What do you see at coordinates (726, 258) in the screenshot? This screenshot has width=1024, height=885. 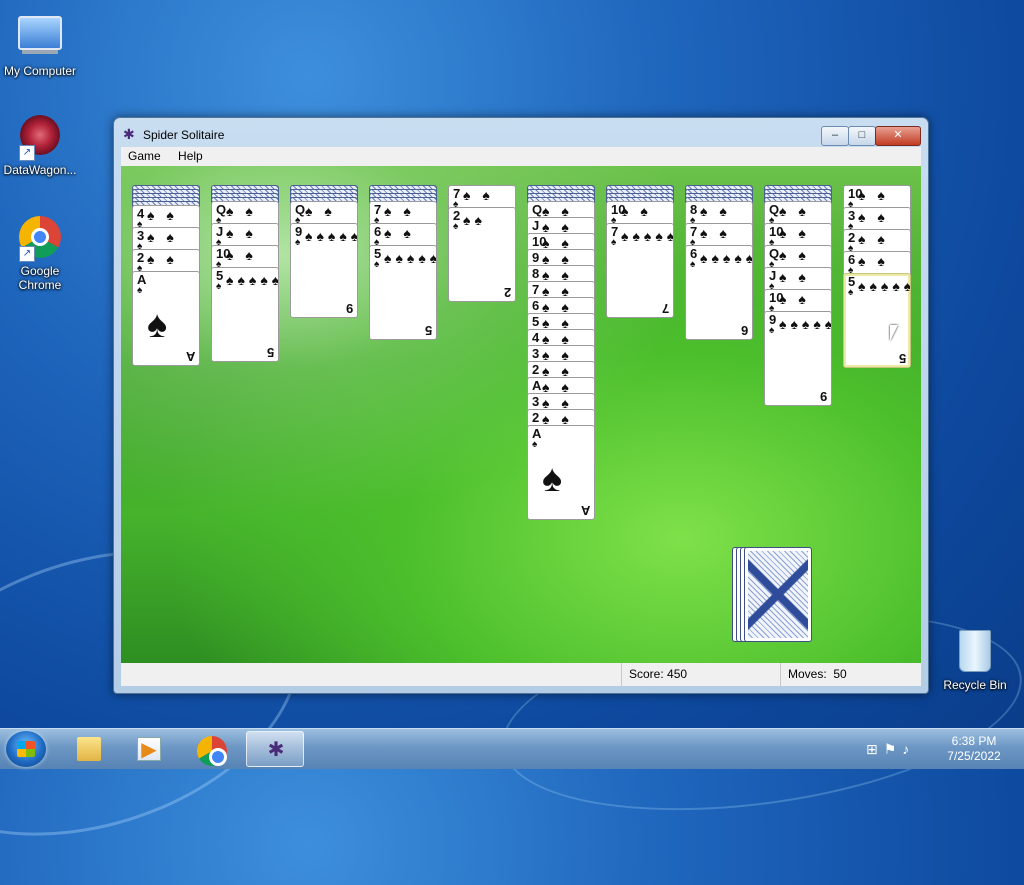 I see `card-pips: ♠♠♠♠♠♠` at bounding box center [726, 258].